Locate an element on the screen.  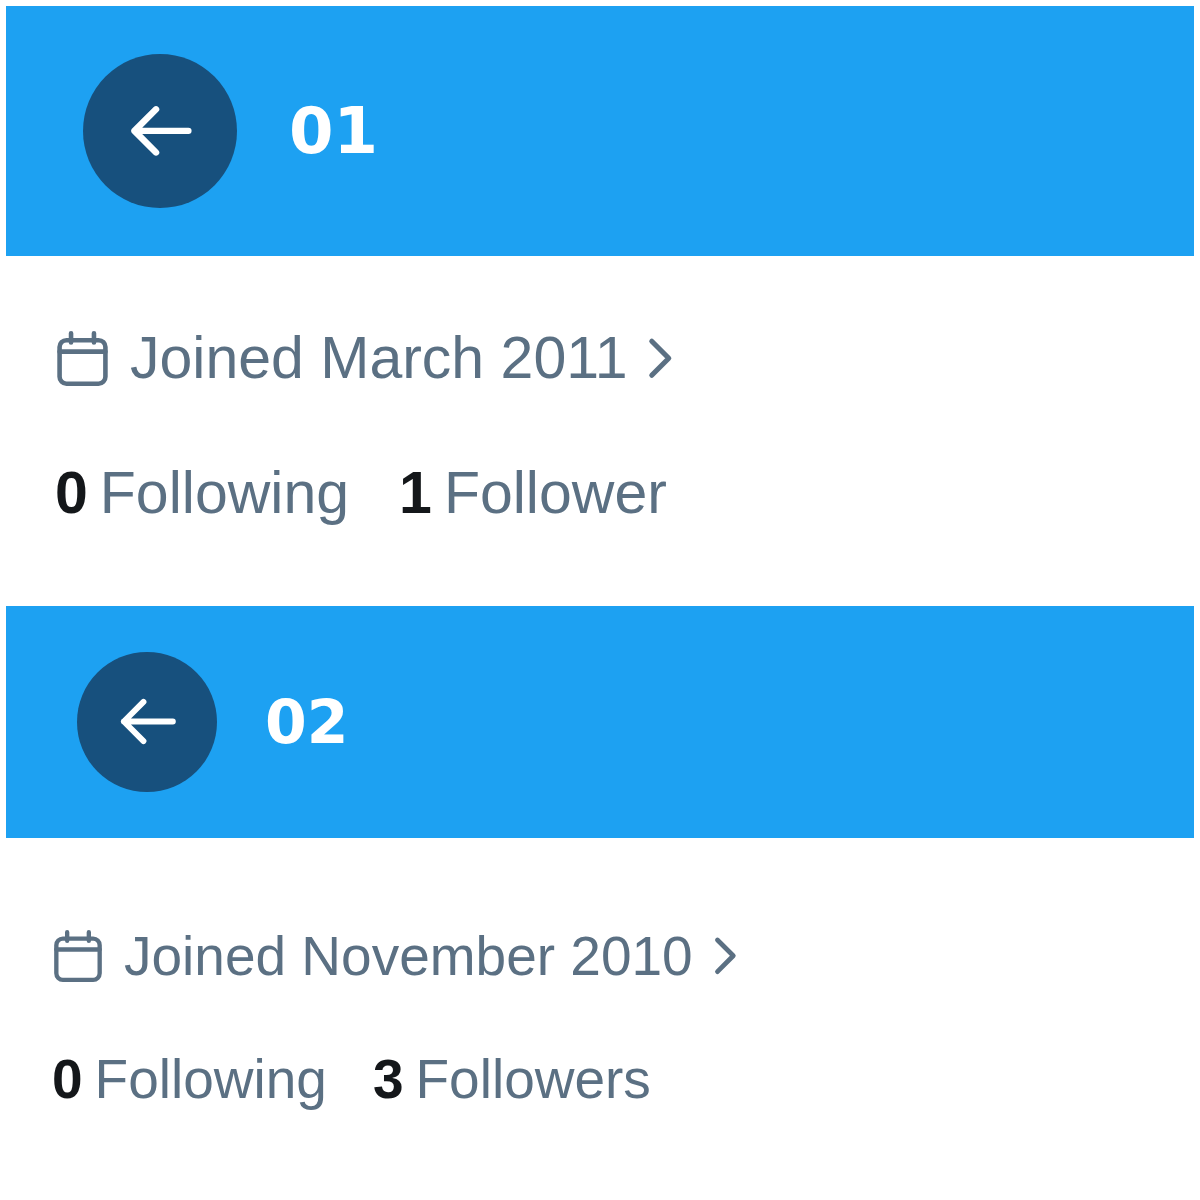
follow-stat-link: 1 Follower is located at coordinates (533, 493).